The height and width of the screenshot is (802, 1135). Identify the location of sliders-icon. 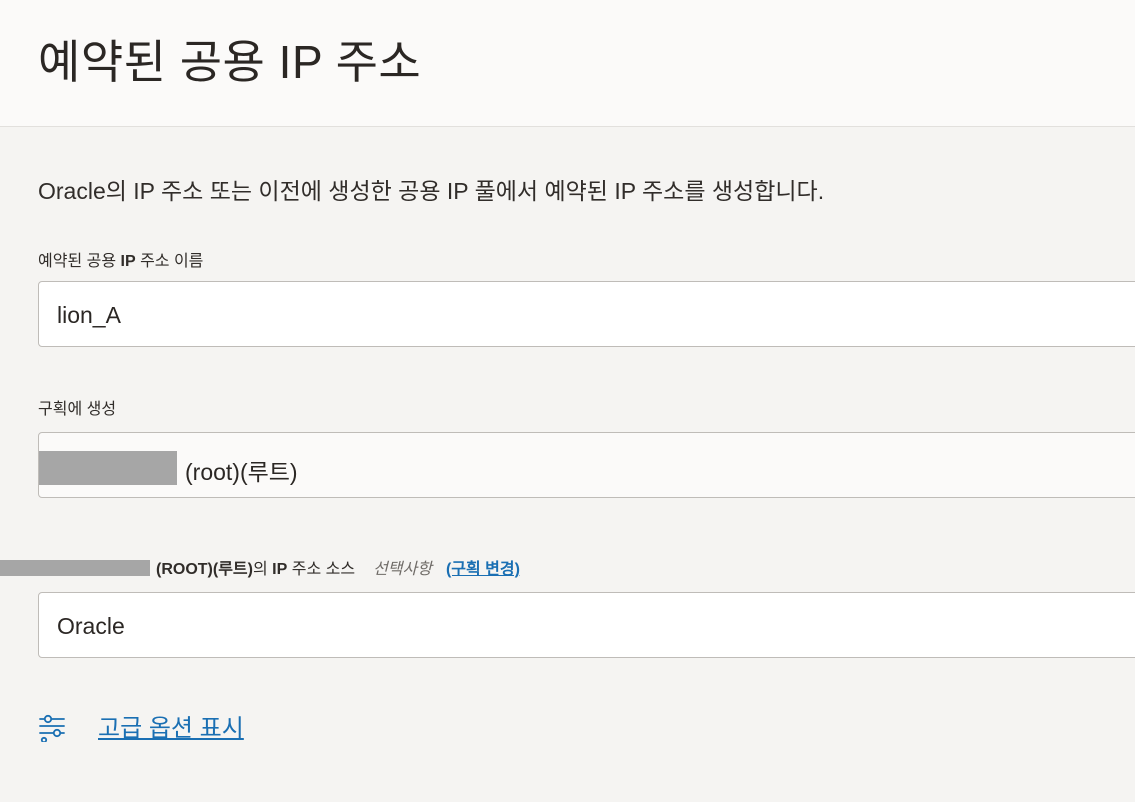
(52, 726).